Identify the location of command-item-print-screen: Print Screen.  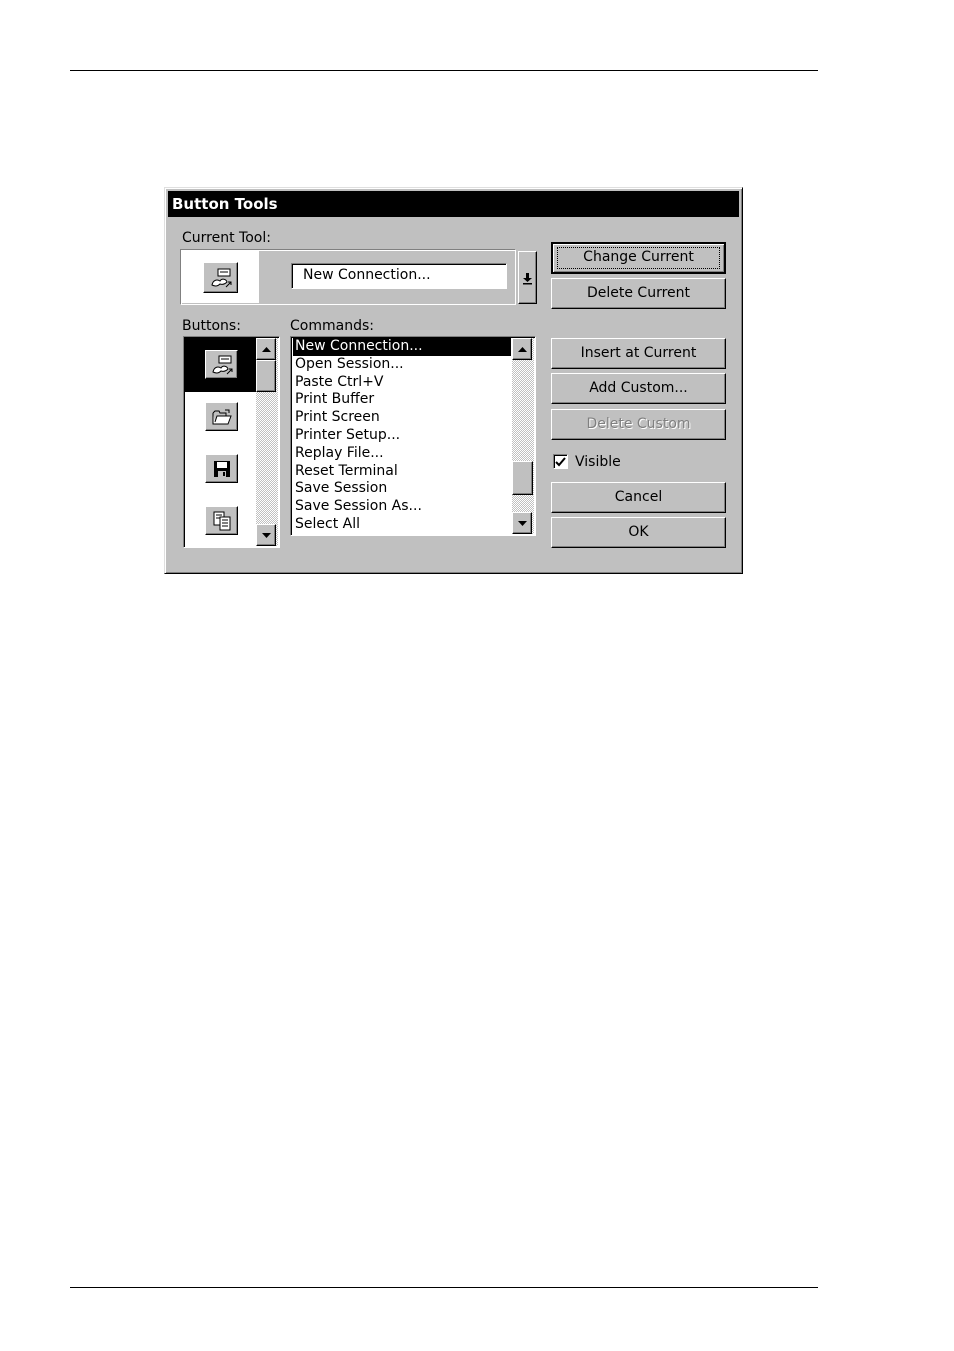
(402, 418).